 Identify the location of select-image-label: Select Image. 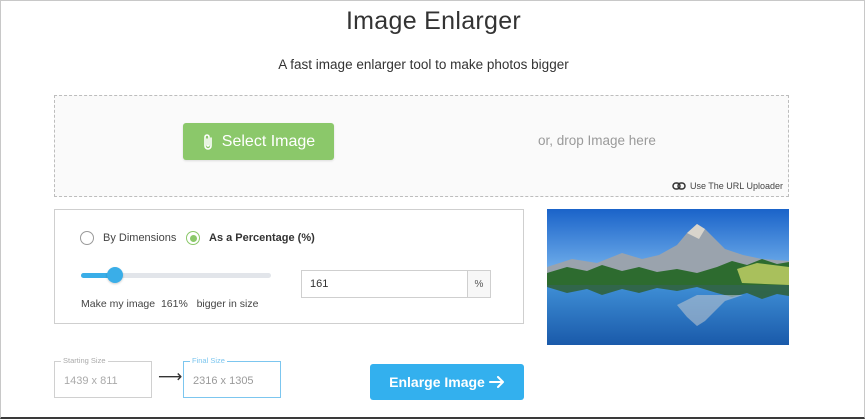
(268, 141).